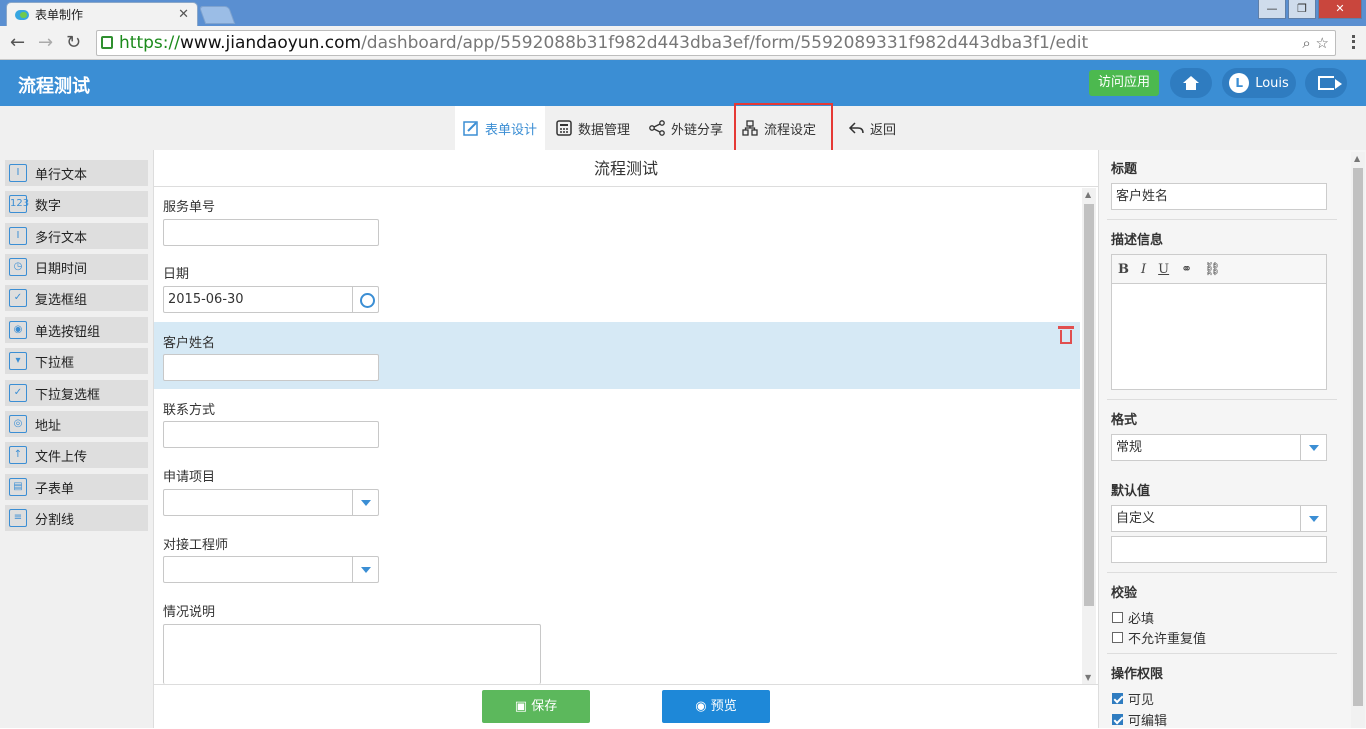 Image resolution: width=1366 pixels, height=729 pixels. Describe the element at coordinates (521, 706) in the screenshot. I see `save-icon: ▣` at that location.